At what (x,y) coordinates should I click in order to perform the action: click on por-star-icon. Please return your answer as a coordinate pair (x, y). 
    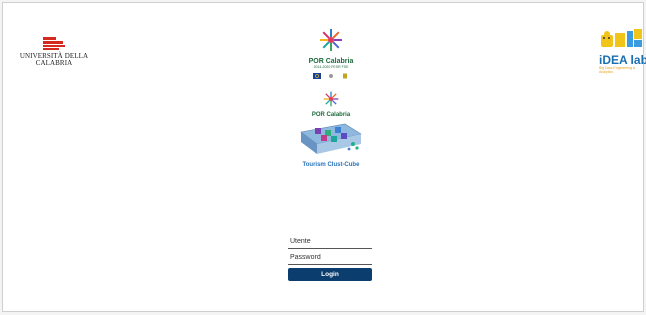
    Looking at the image, I should click on (331, 40).